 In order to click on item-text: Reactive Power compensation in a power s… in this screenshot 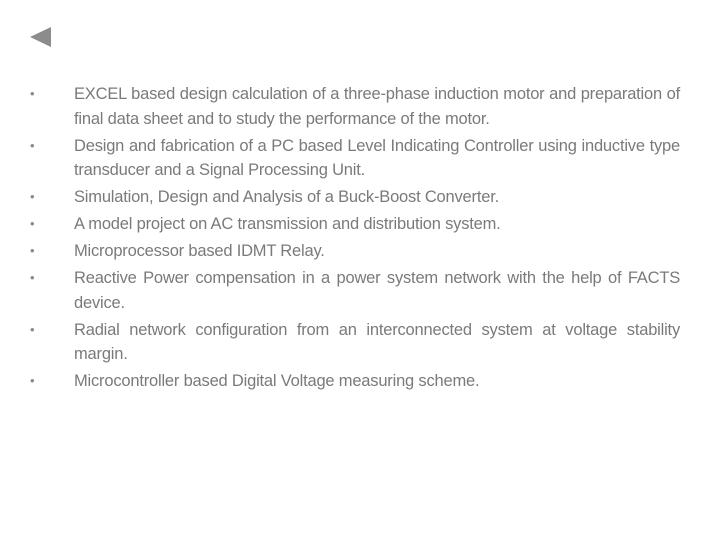, I will do `click(377, 290)`.